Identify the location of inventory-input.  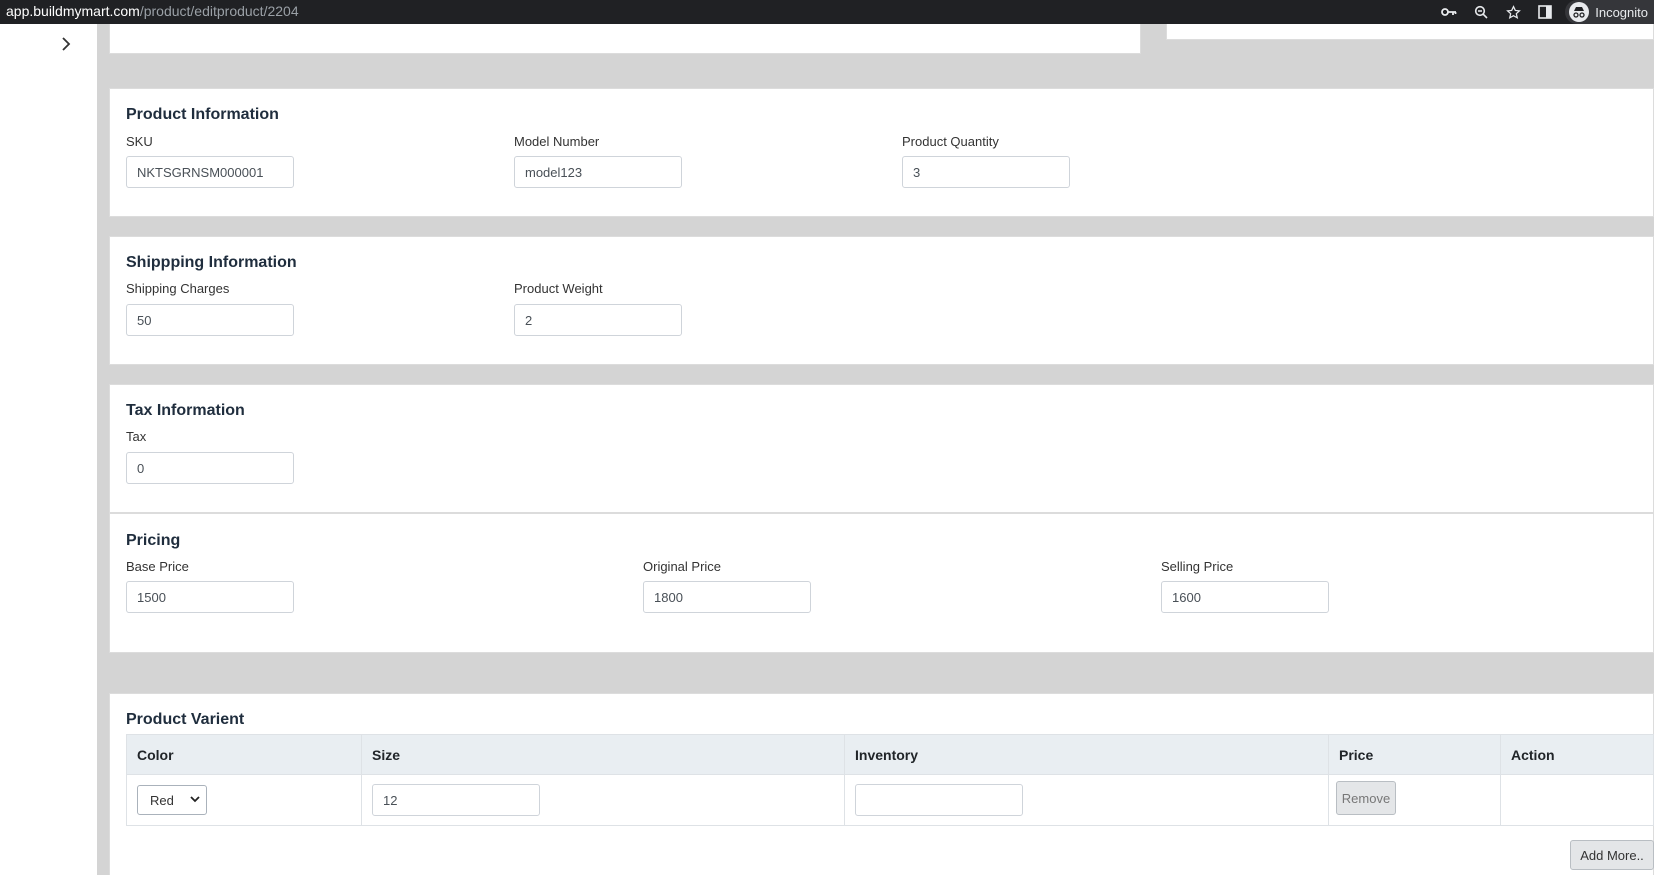
(939, 800).